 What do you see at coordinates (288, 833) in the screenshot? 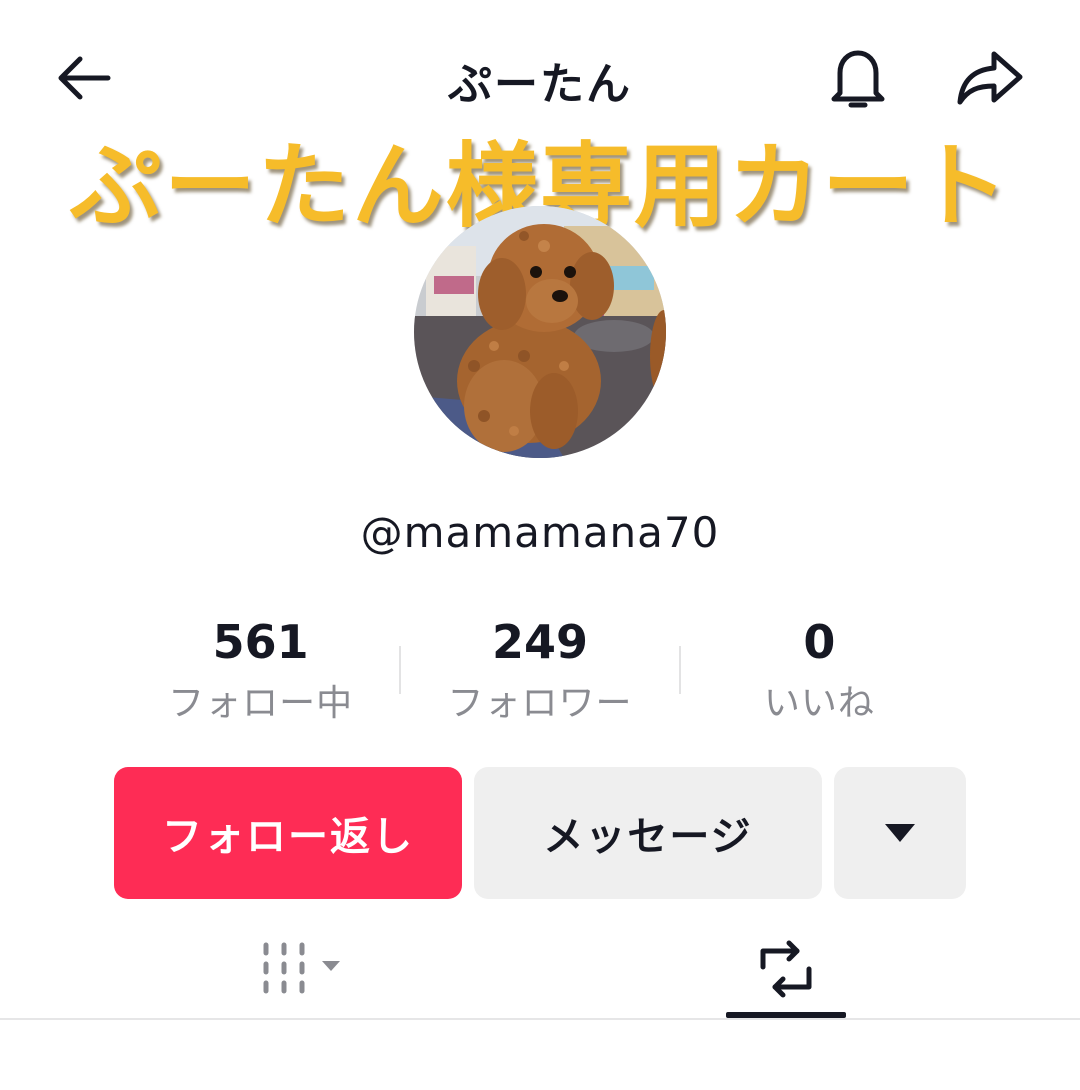
I see `follow-back-button: フォロー返し` at bounding box center [288, 833].